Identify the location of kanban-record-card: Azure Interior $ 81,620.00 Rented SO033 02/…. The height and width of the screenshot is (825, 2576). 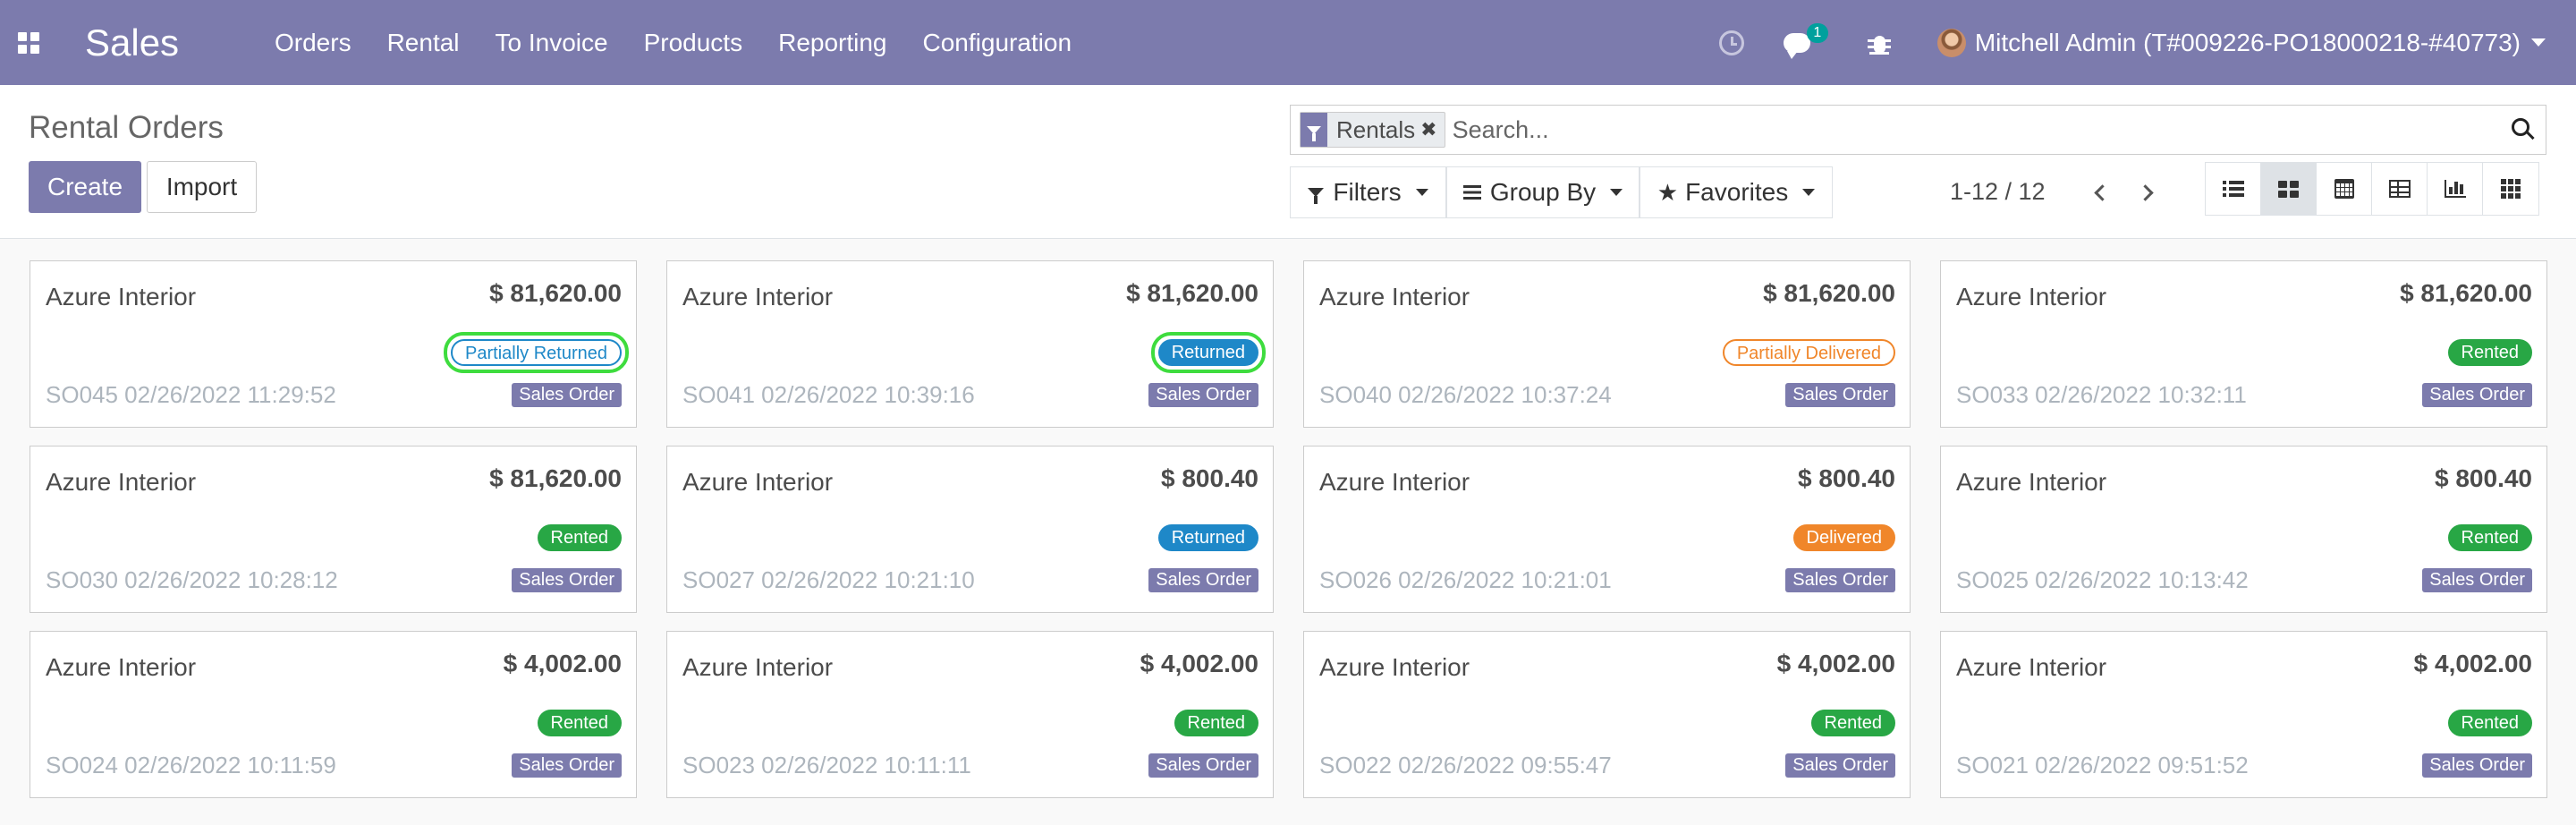
(2243, 344).